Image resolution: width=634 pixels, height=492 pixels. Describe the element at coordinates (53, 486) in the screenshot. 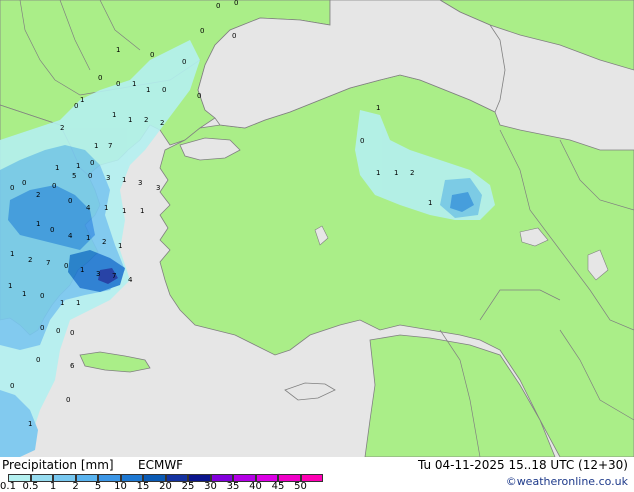

I see `scale-tick-label: 1` at that location.